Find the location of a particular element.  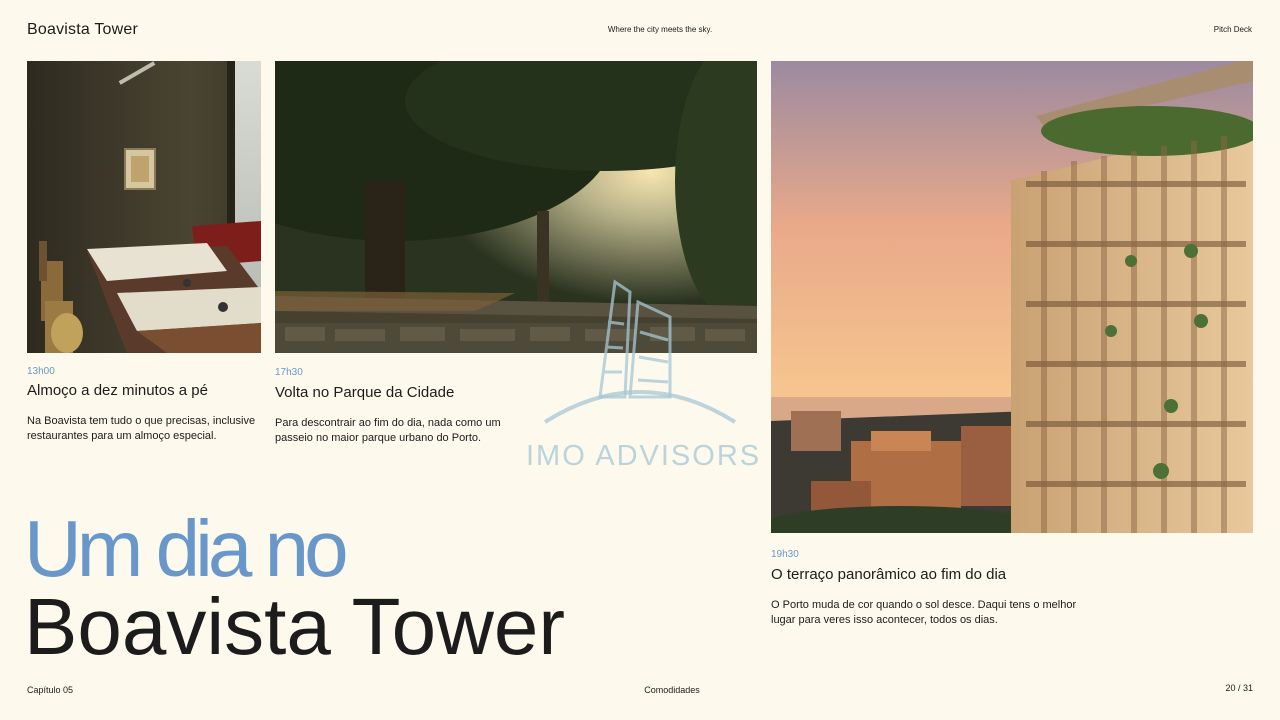

section-label: Comodidades is located at coordinates (672, 690).